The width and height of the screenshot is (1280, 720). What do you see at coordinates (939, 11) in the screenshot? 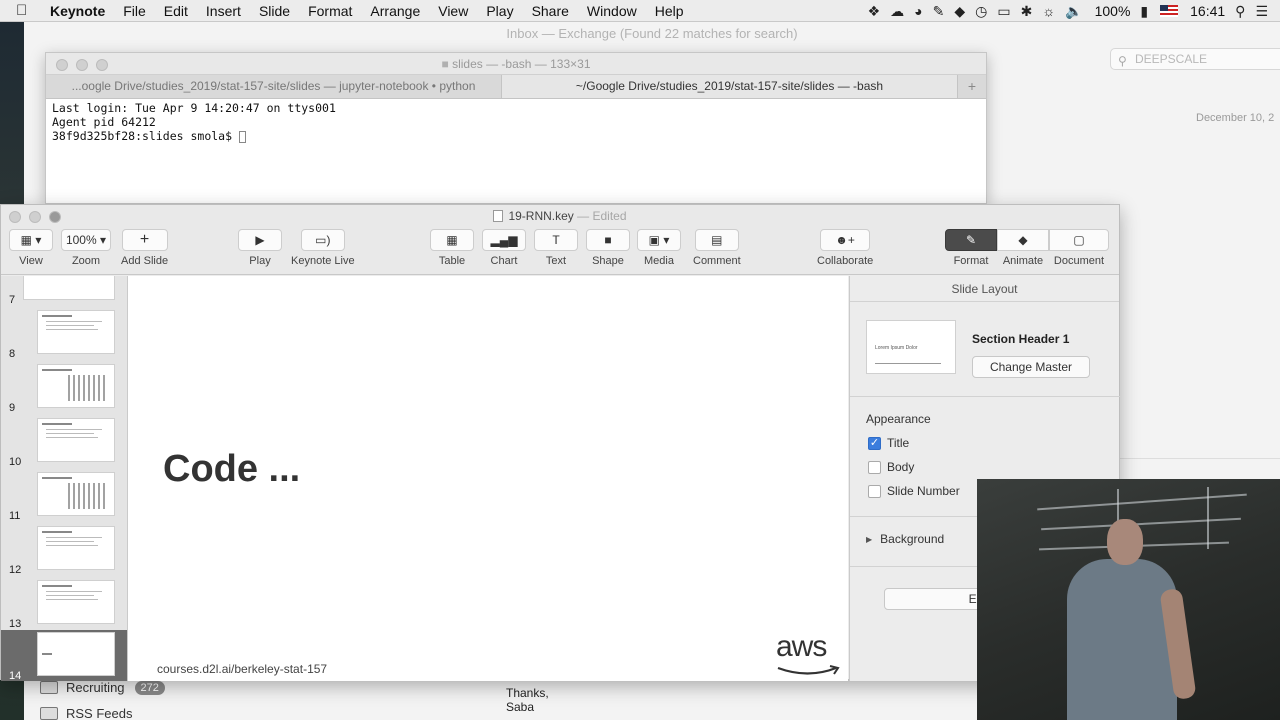
I see `pen-icon: ✎` at bounding box center [939, 11].